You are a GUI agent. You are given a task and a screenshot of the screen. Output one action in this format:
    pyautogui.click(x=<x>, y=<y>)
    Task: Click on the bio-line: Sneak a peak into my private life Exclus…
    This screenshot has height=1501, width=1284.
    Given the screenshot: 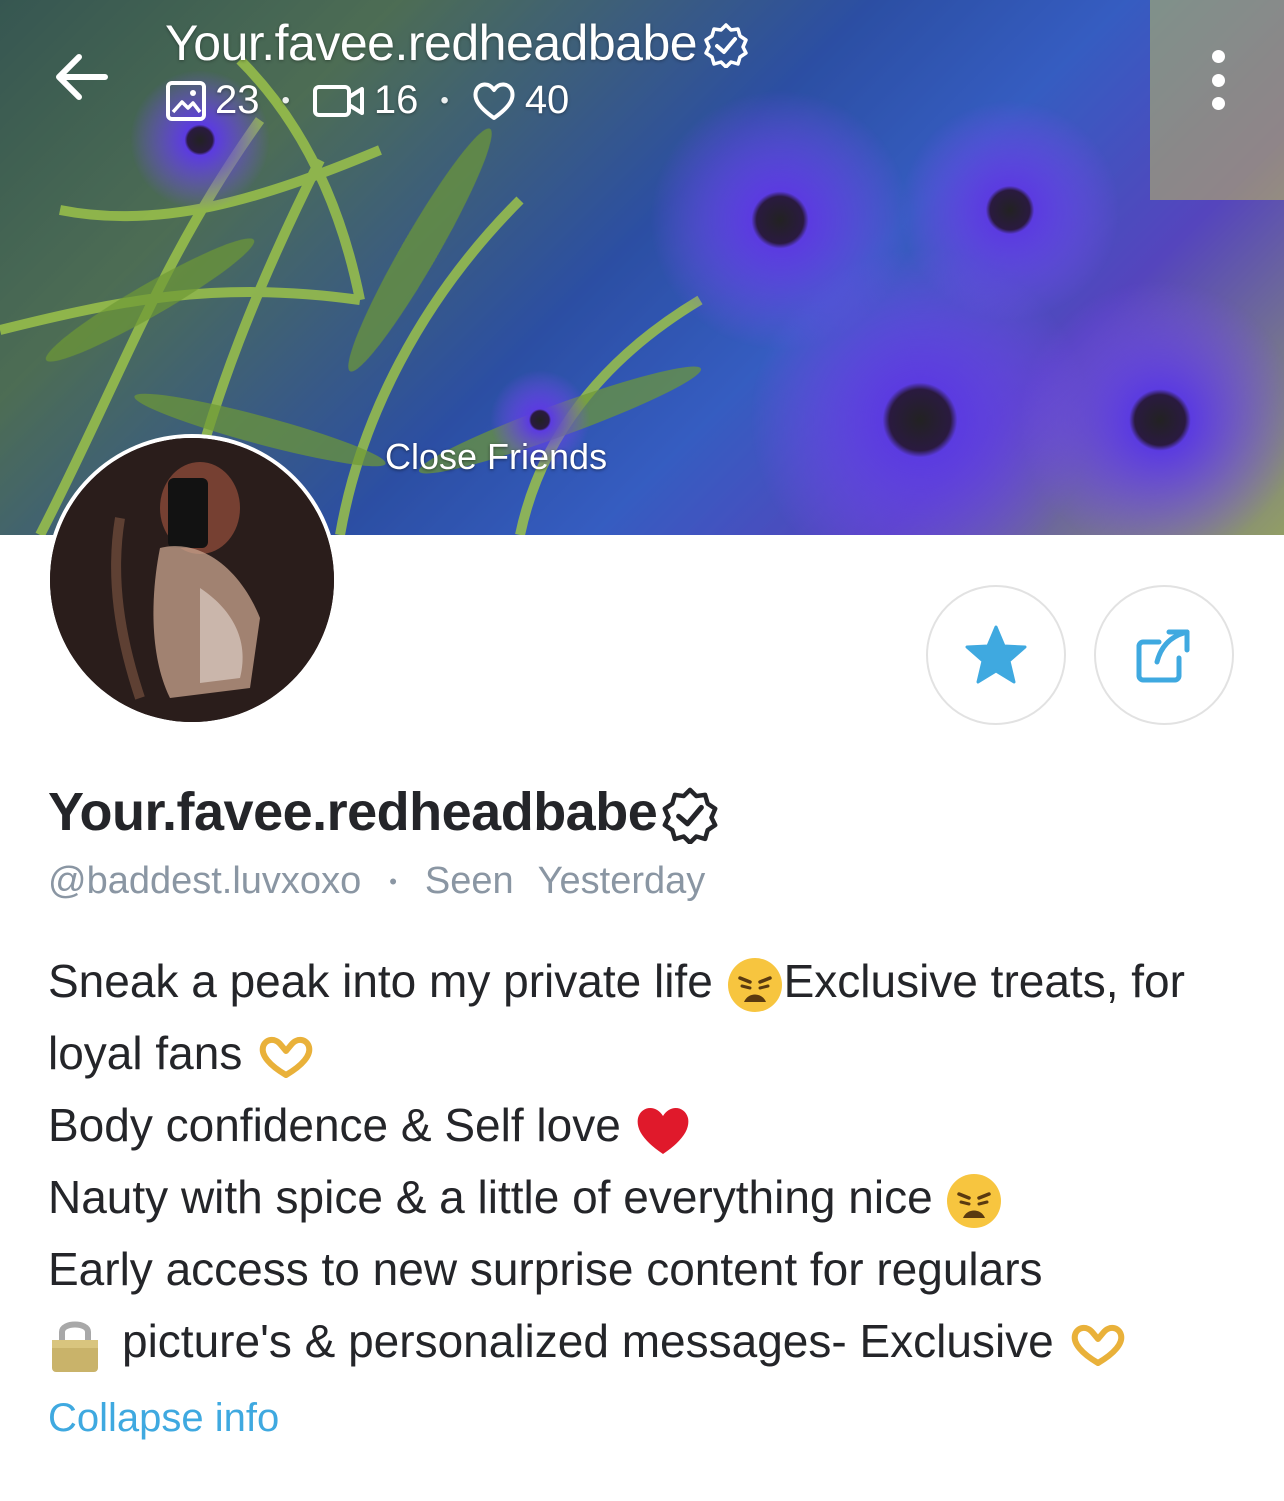 What is the action you would take?
    pyautogui.click(x=648, y=981)
    